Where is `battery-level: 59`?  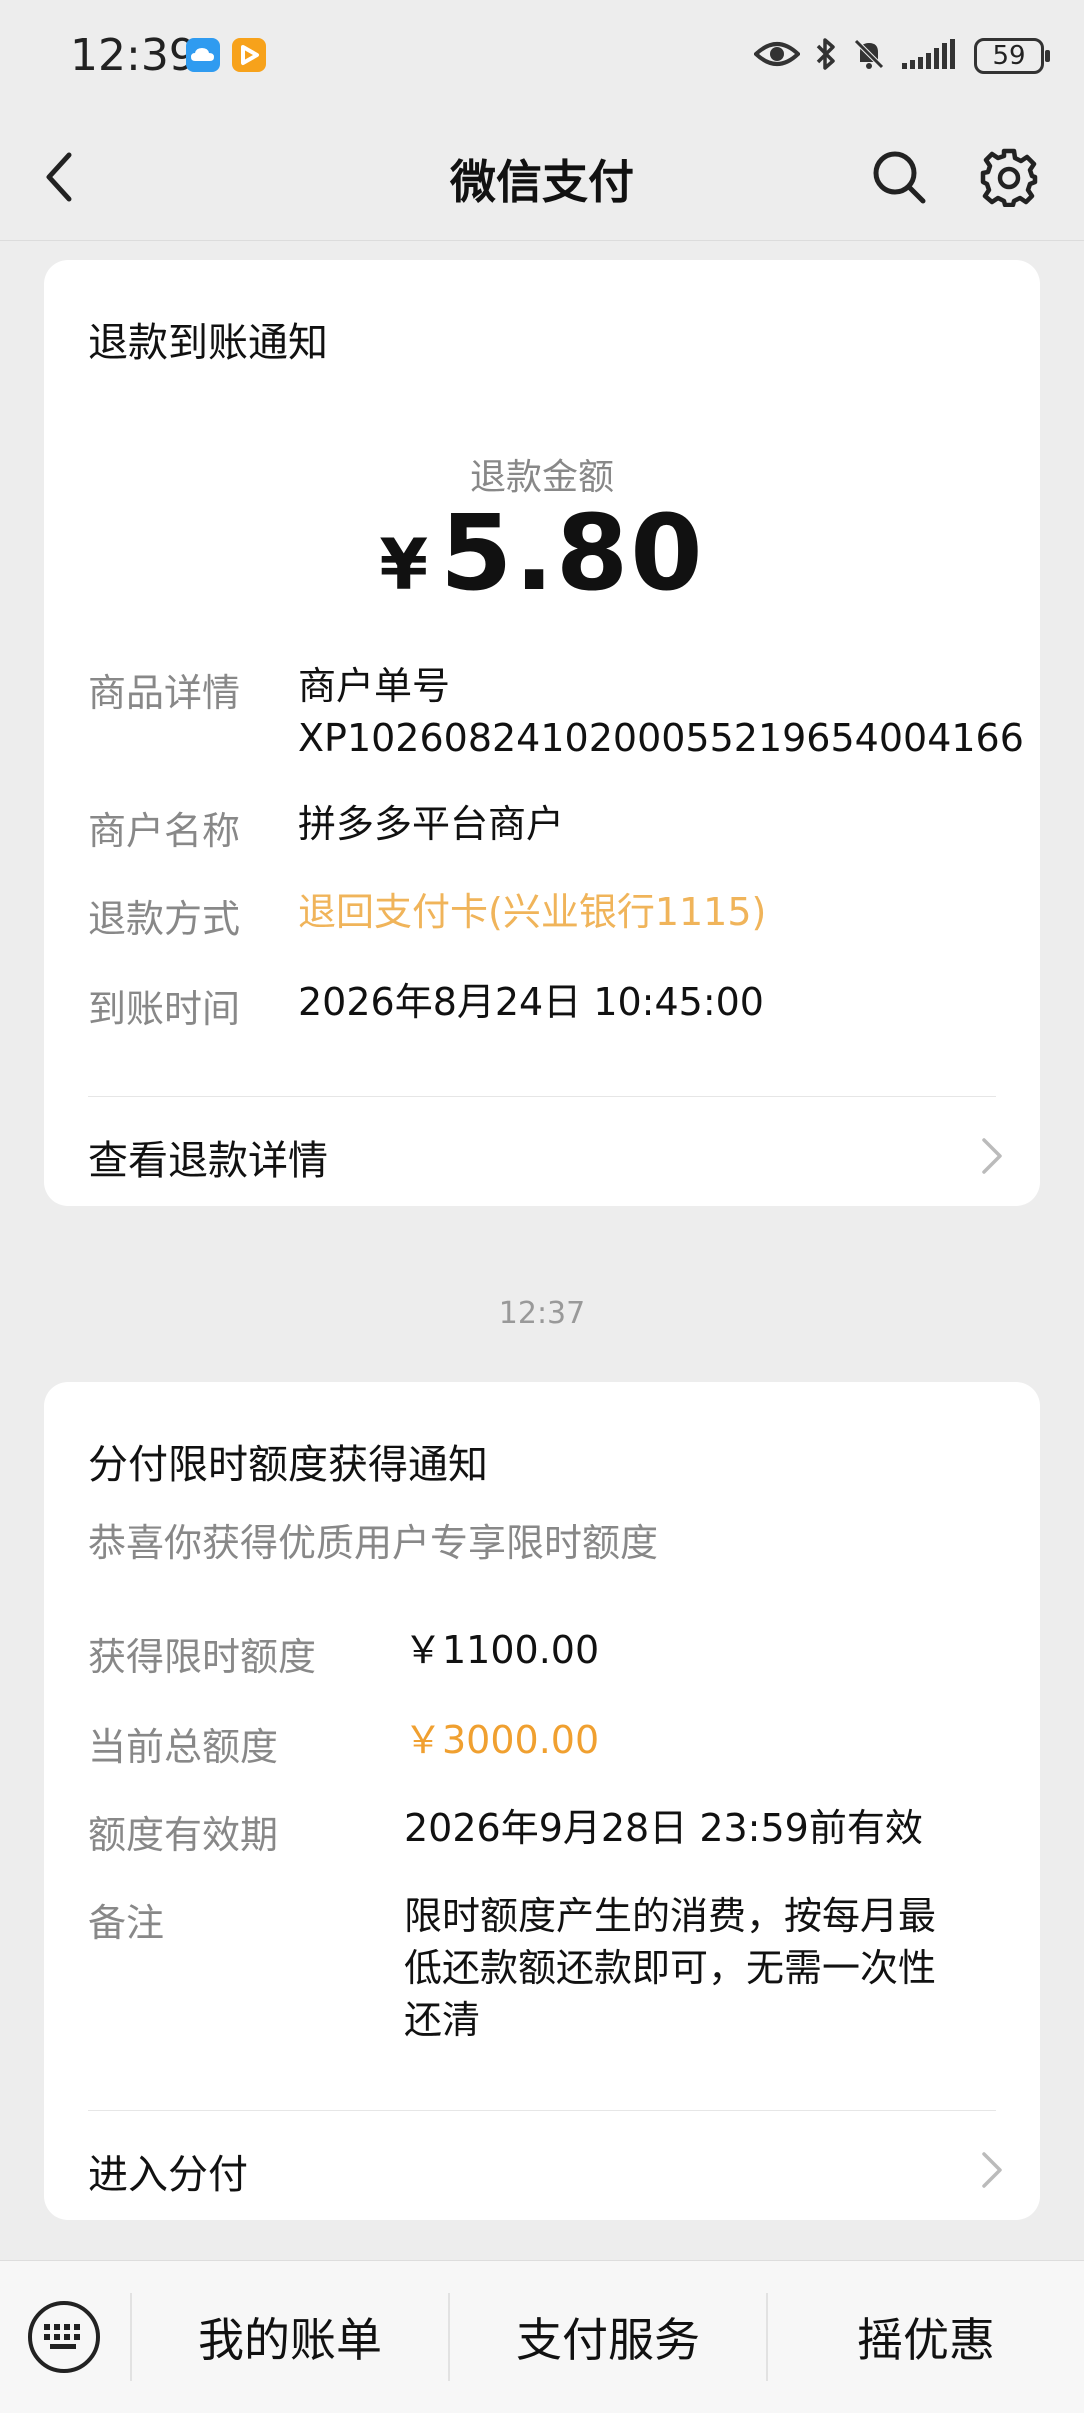 battery-level: 59 is located at coordinates (1009, 56).